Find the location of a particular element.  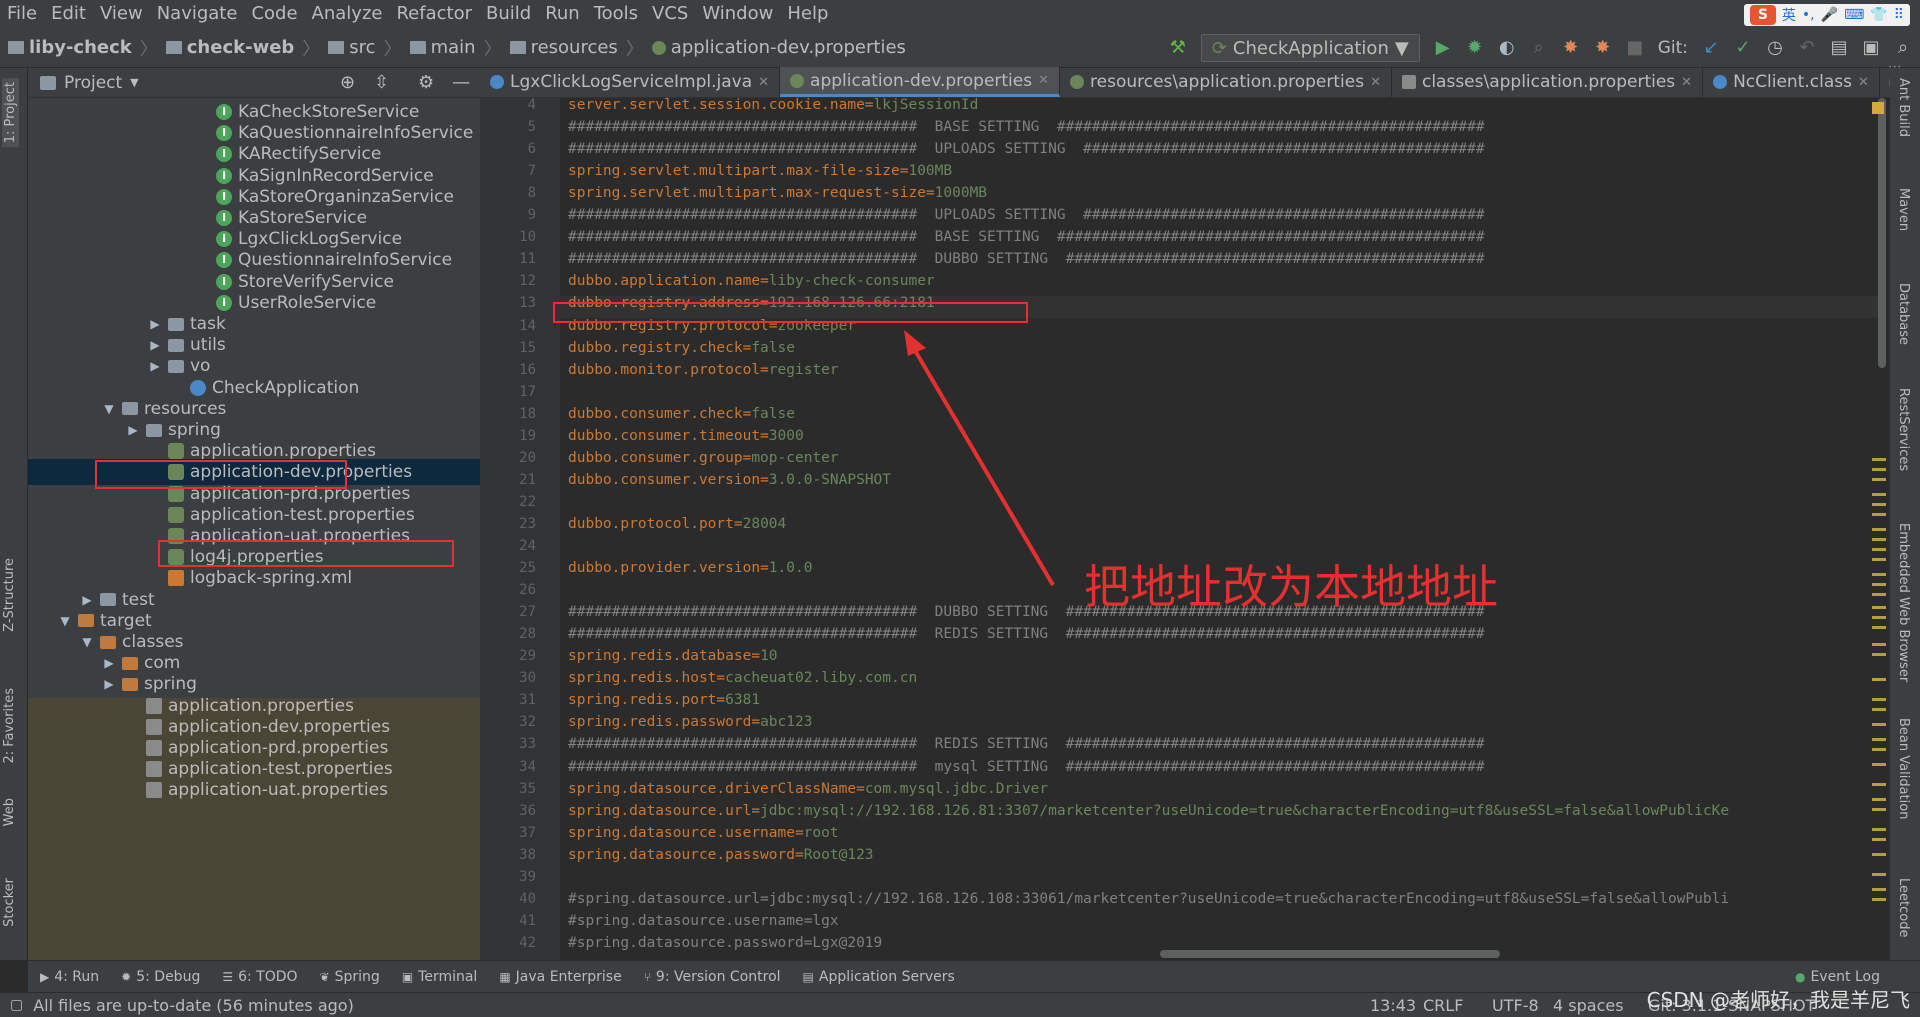

stop-icon: ■ is located at coordinates (1635, 48).